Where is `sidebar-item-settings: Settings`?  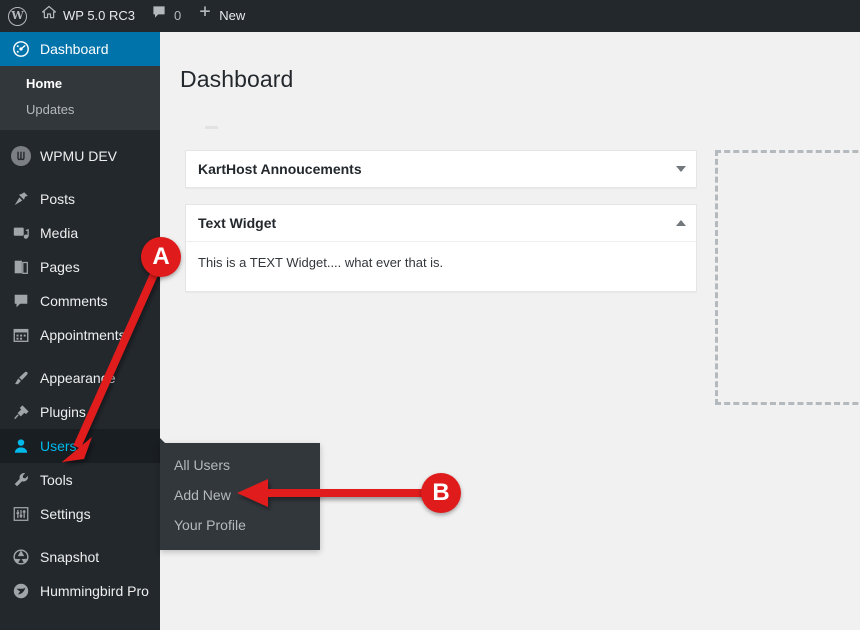 sidebar-item-settings: Settings is located at coordinates (80, 514).